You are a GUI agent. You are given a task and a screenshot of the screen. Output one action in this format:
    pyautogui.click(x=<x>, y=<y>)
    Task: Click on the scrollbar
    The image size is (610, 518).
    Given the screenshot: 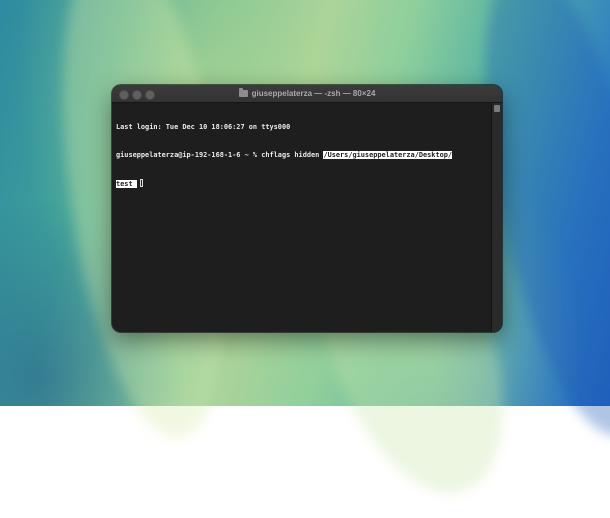 What is the action you would take?
    pyautogui.click(x=496, y=217)
    